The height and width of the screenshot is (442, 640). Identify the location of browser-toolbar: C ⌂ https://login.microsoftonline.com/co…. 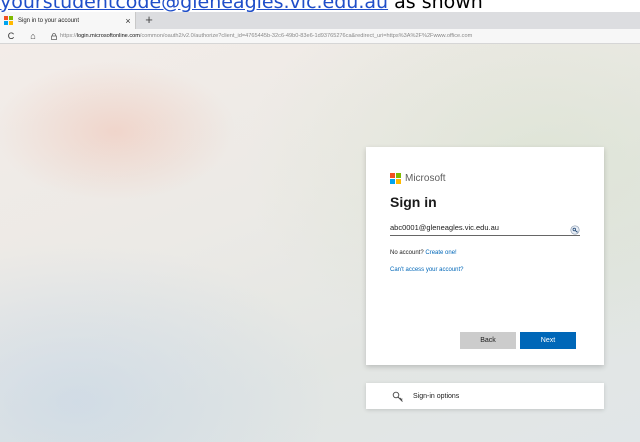
(320, 36).